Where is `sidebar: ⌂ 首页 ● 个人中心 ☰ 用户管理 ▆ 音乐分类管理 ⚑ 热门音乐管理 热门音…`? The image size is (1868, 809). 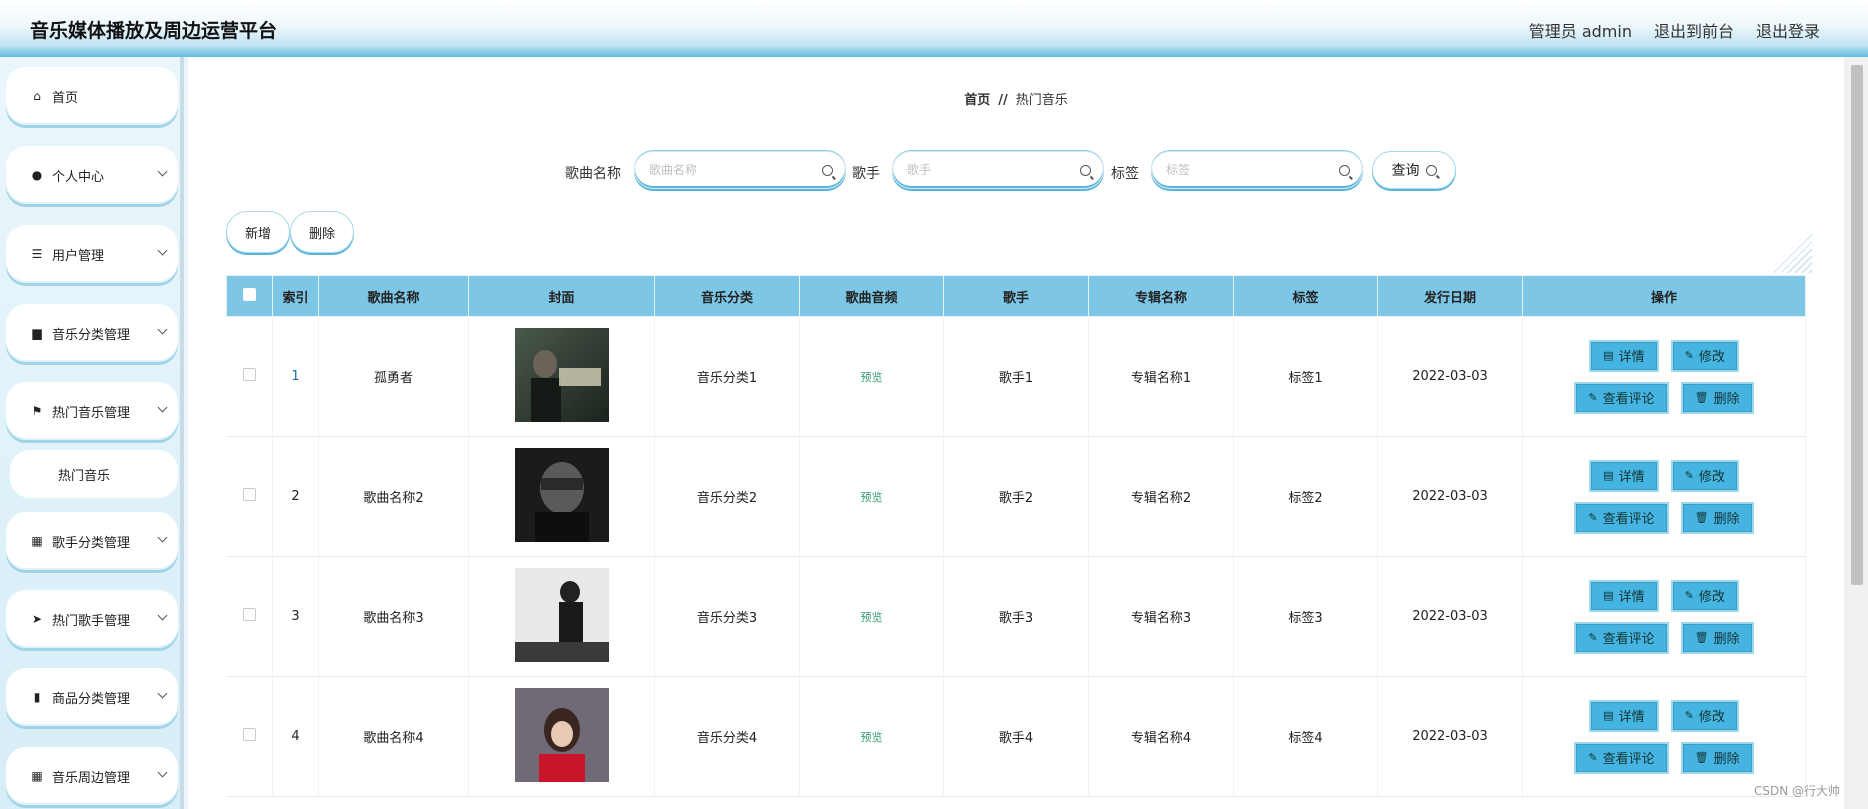 sidebar: ⌂ 首页 ● 个人中心 ☰ 用户管理 ▆ 音乐分类管理 ⚑ 热门音乐管理 热门音… is located at coordinates (92, 433).